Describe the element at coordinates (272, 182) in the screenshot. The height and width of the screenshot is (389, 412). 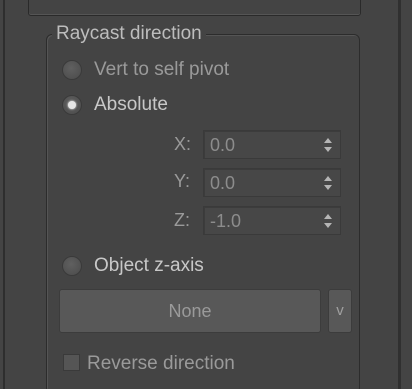
I see `y-spinner: 0.0` at that location.